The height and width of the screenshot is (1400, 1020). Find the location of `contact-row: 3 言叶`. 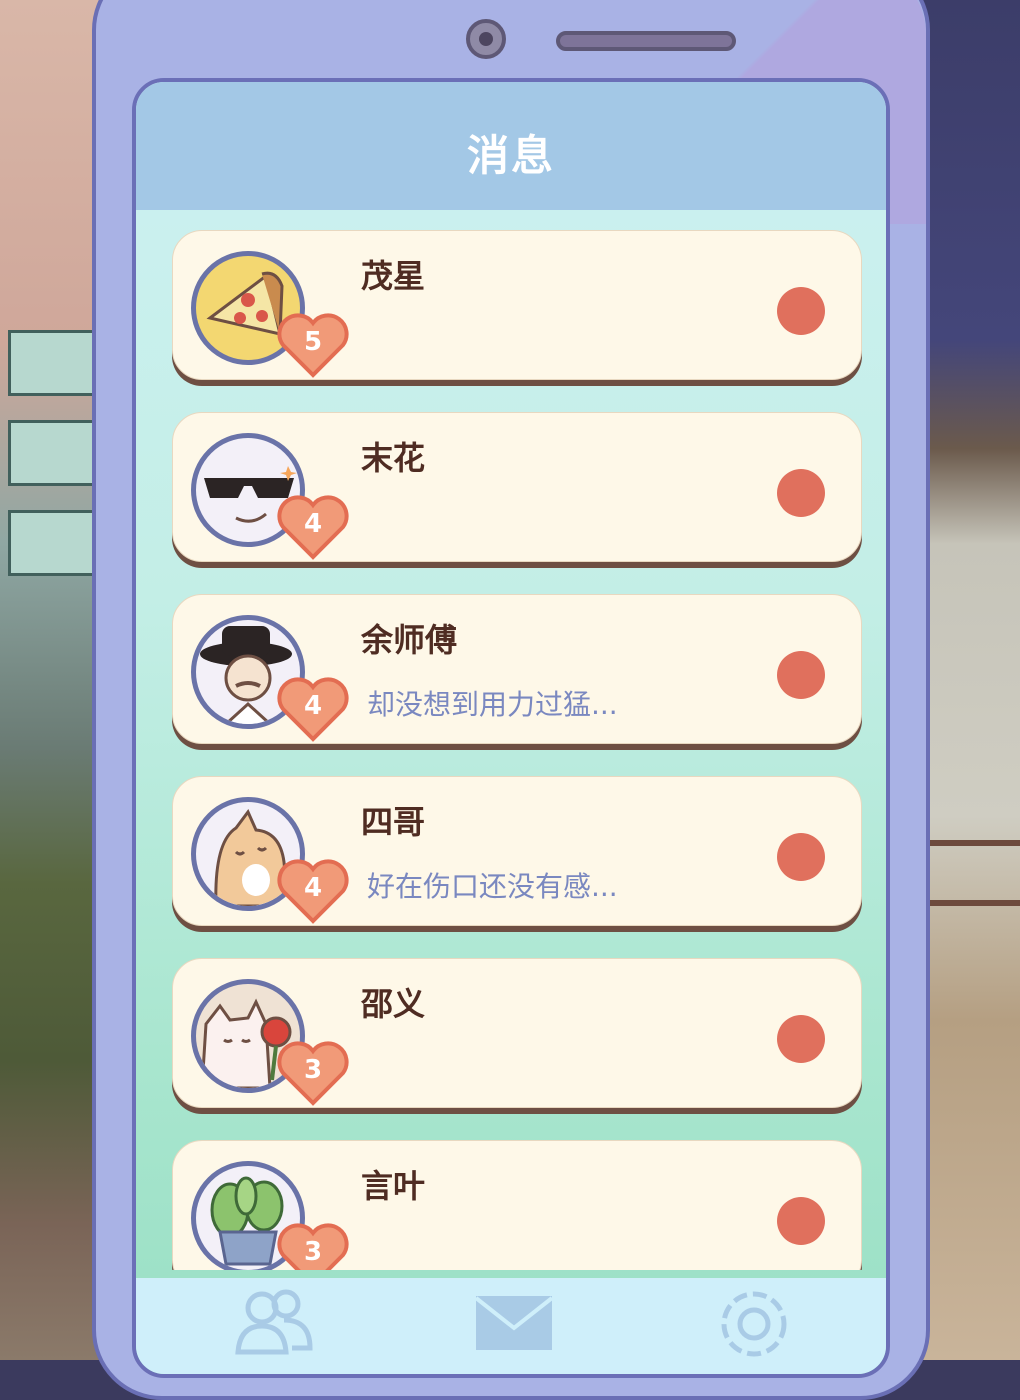

contact-row: 3 言叶 is located at coordinates (517, 1205).